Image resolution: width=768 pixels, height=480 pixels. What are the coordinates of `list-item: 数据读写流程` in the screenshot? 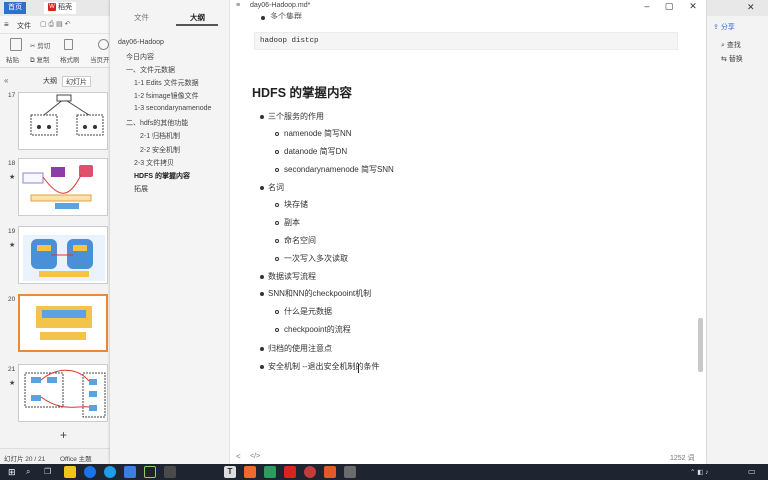 It's located at (292, 276).